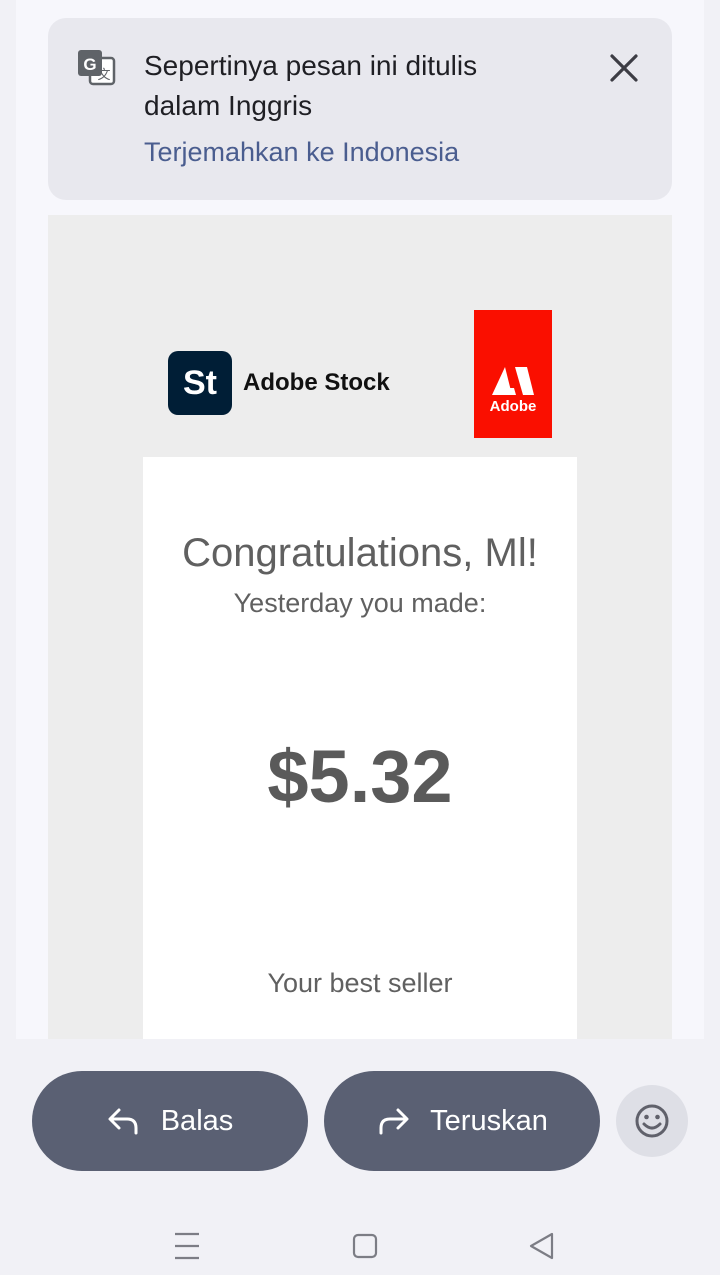 The height and width of the screenshot is (1275, 720). I want to click on svg-text: 文, so click(103, 75).